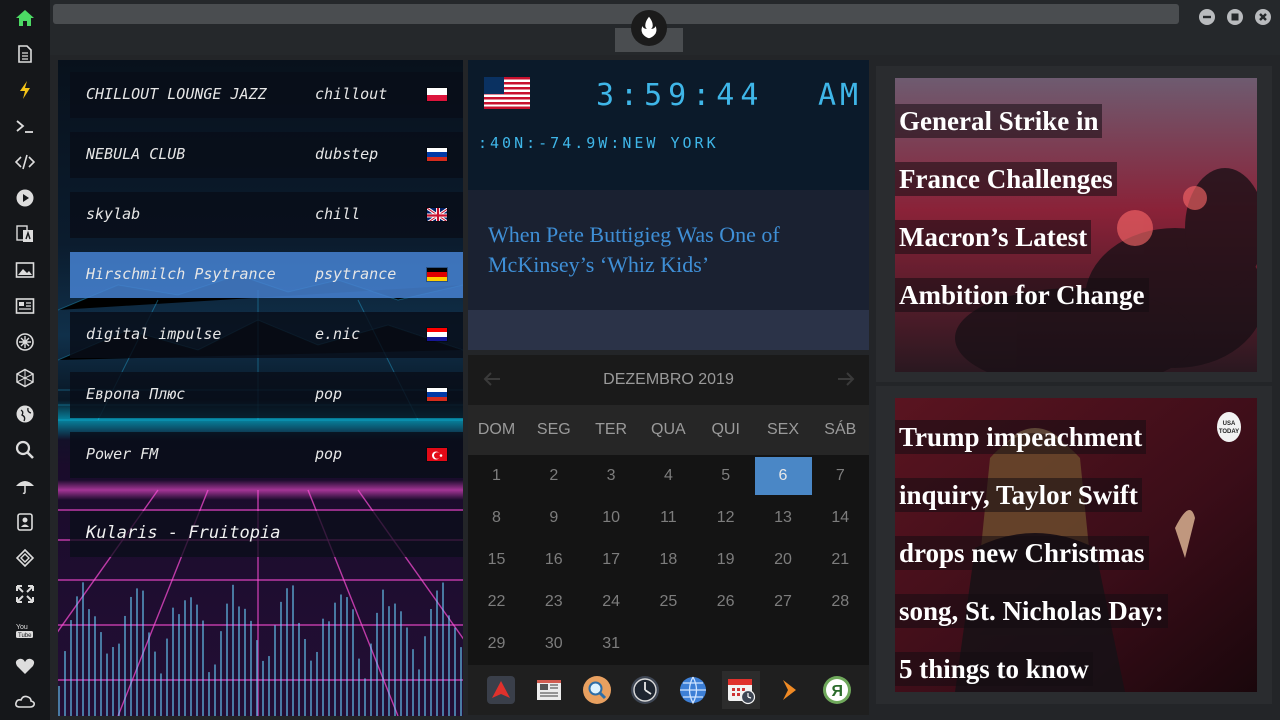  Describe the element at coordinates (840, 476) in the screenshot. I see `calendar-day: 7` at that location.